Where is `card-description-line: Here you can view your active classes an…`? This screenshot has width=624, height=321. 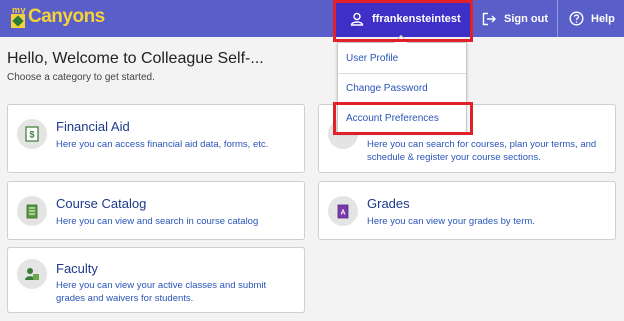
card-description-line: Here you can view your active classes an… is located at coordinates (161, 285).